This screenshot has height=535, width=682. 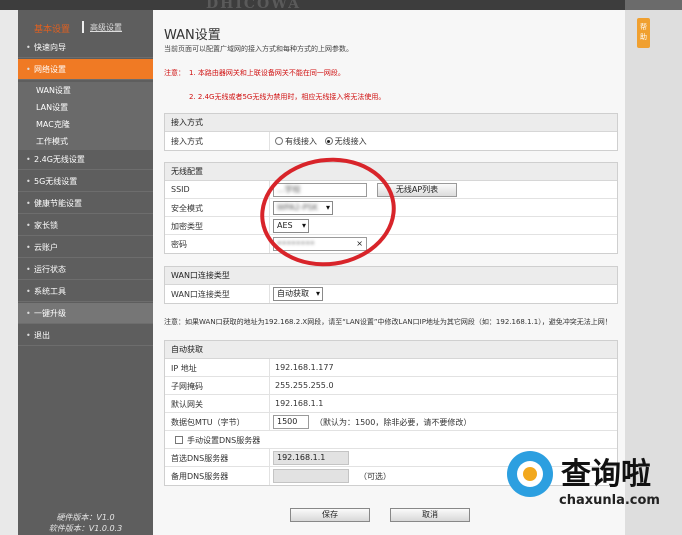 What do you see at coordinates (85, 28) in the screenshot?
I see `sidebar-header: 基本设置 高级设置` at bounding box center [85, 28].